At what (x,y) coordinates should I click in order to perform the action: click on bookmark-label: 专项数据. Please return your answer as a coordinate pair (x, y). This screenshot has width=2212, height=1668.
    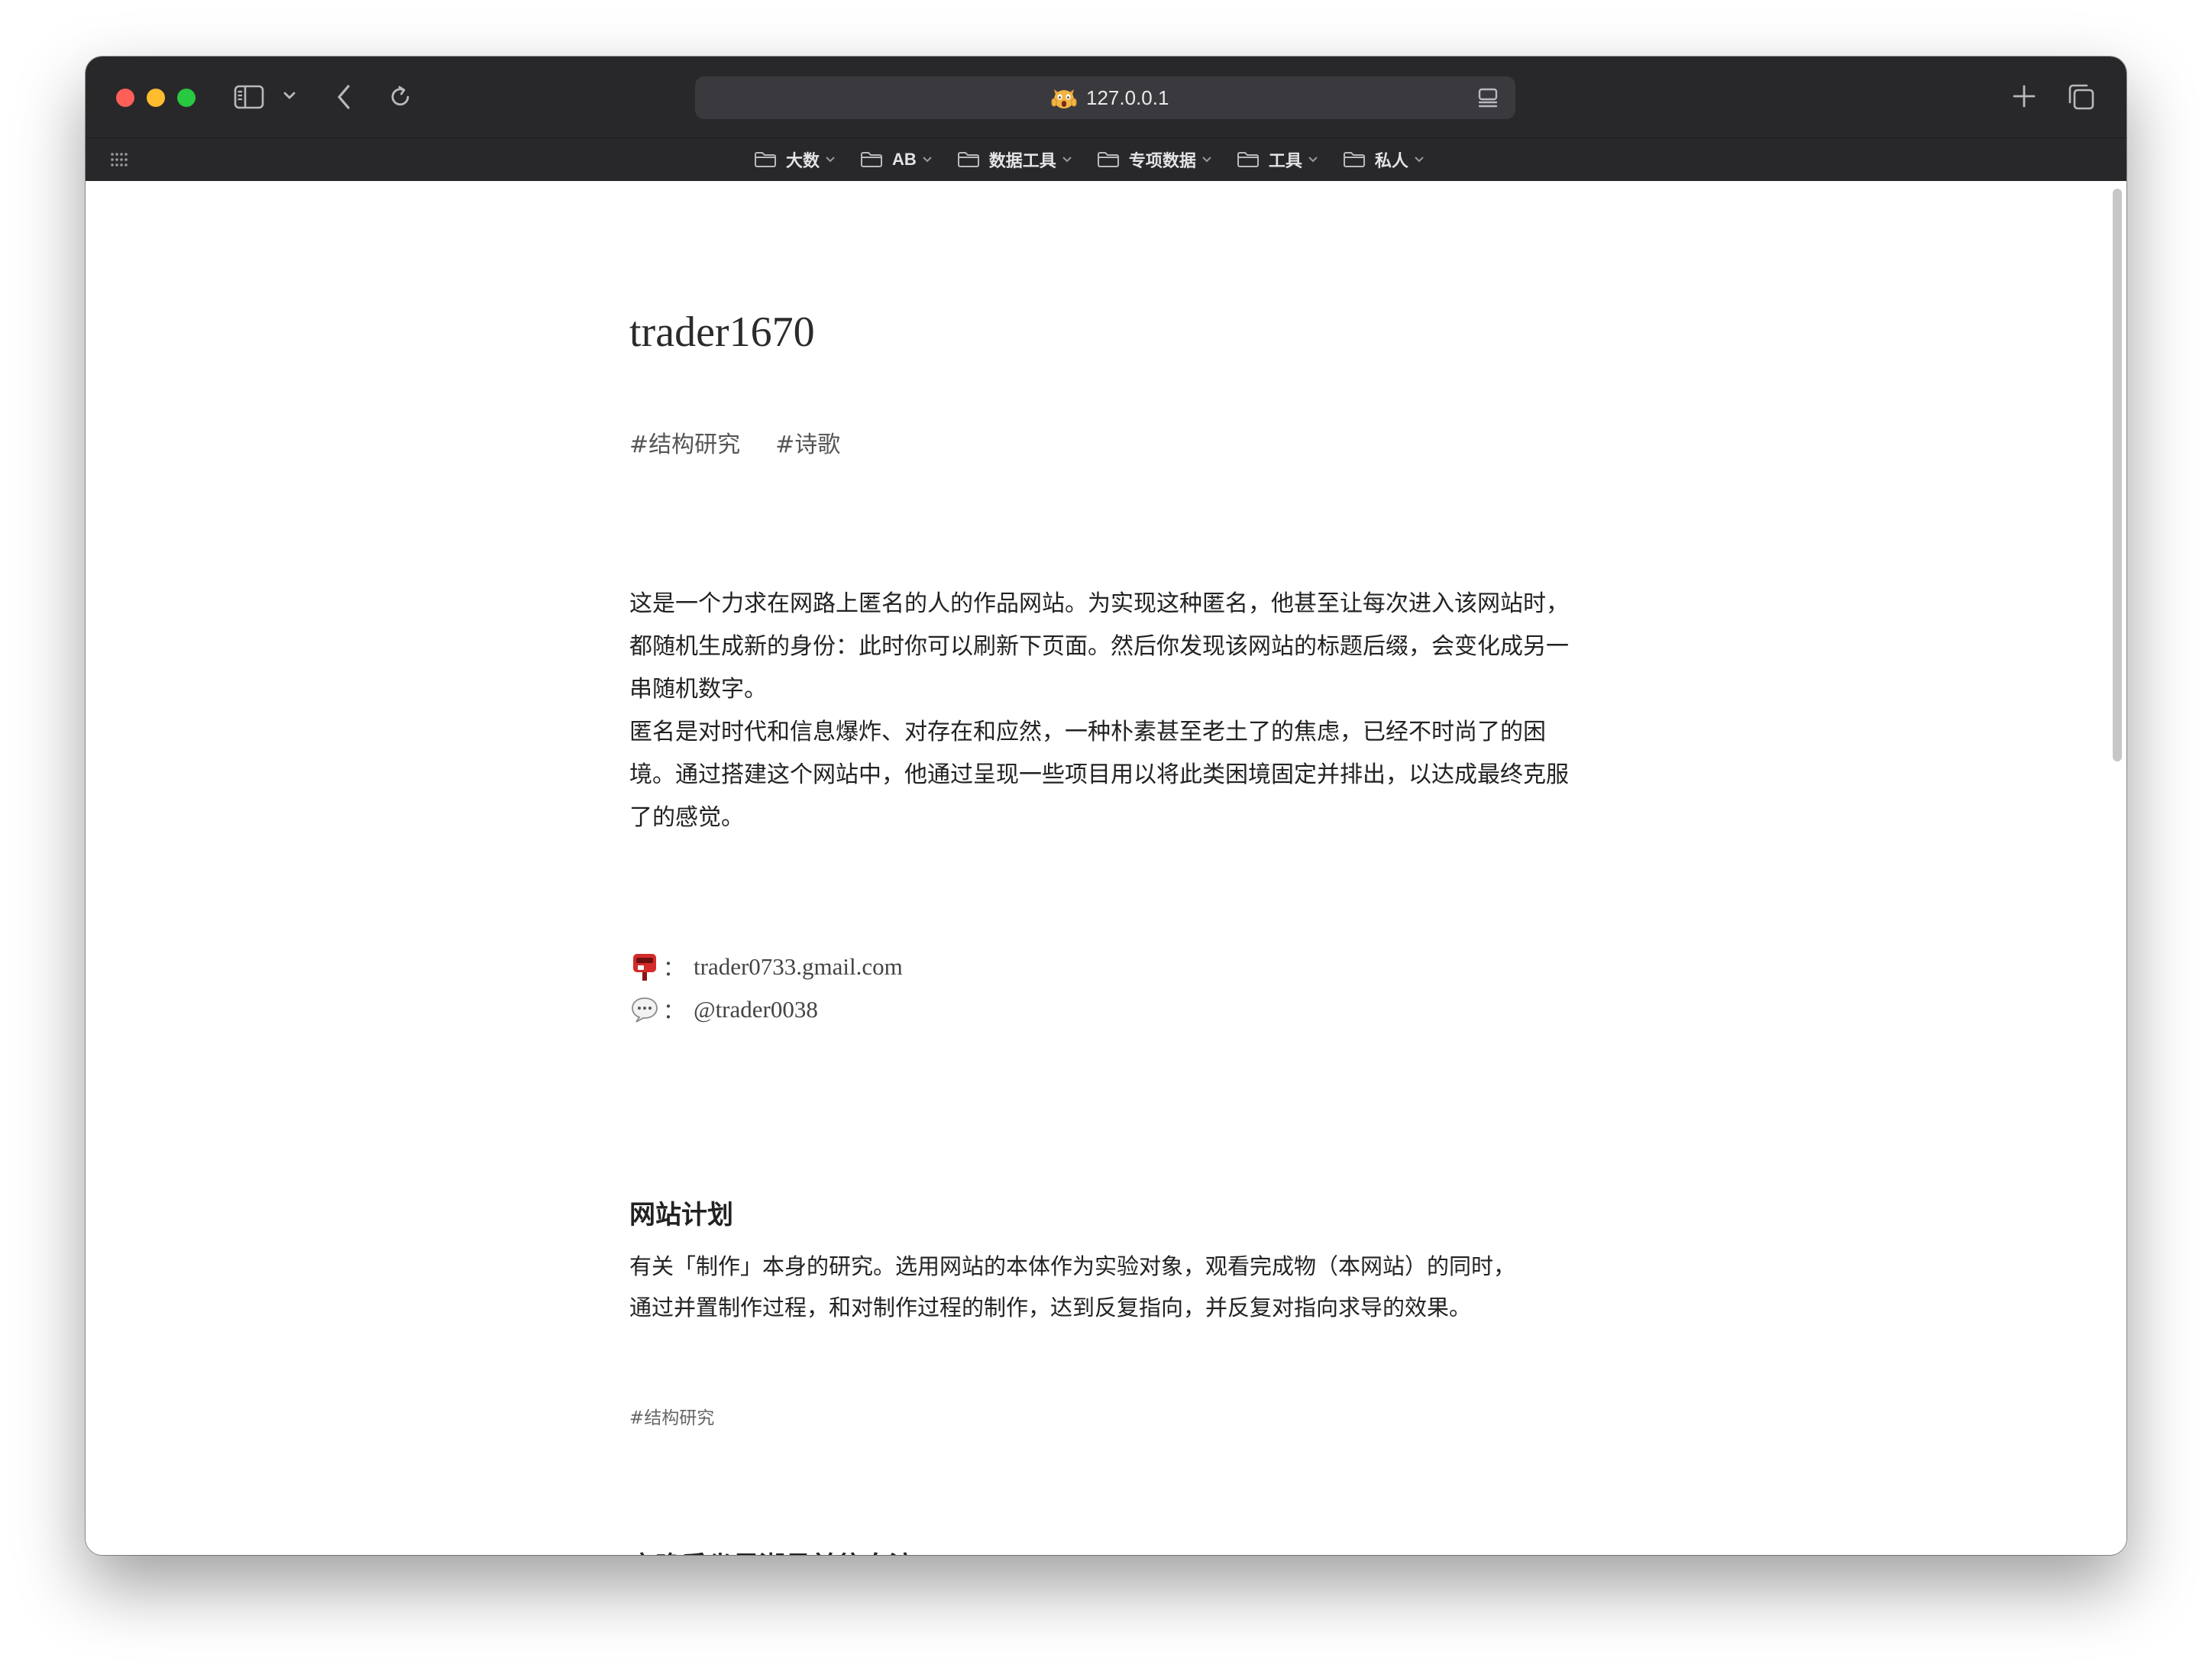
    Looking at the image, I should click on (1162, 160).